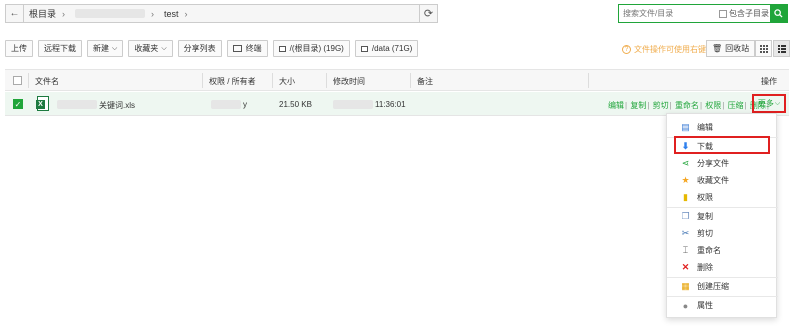 This screenshot has height=328, width=800. Describe the element at coordinates (42, 103) in the screenshot. I see `excel-file-icon: X` at that location.